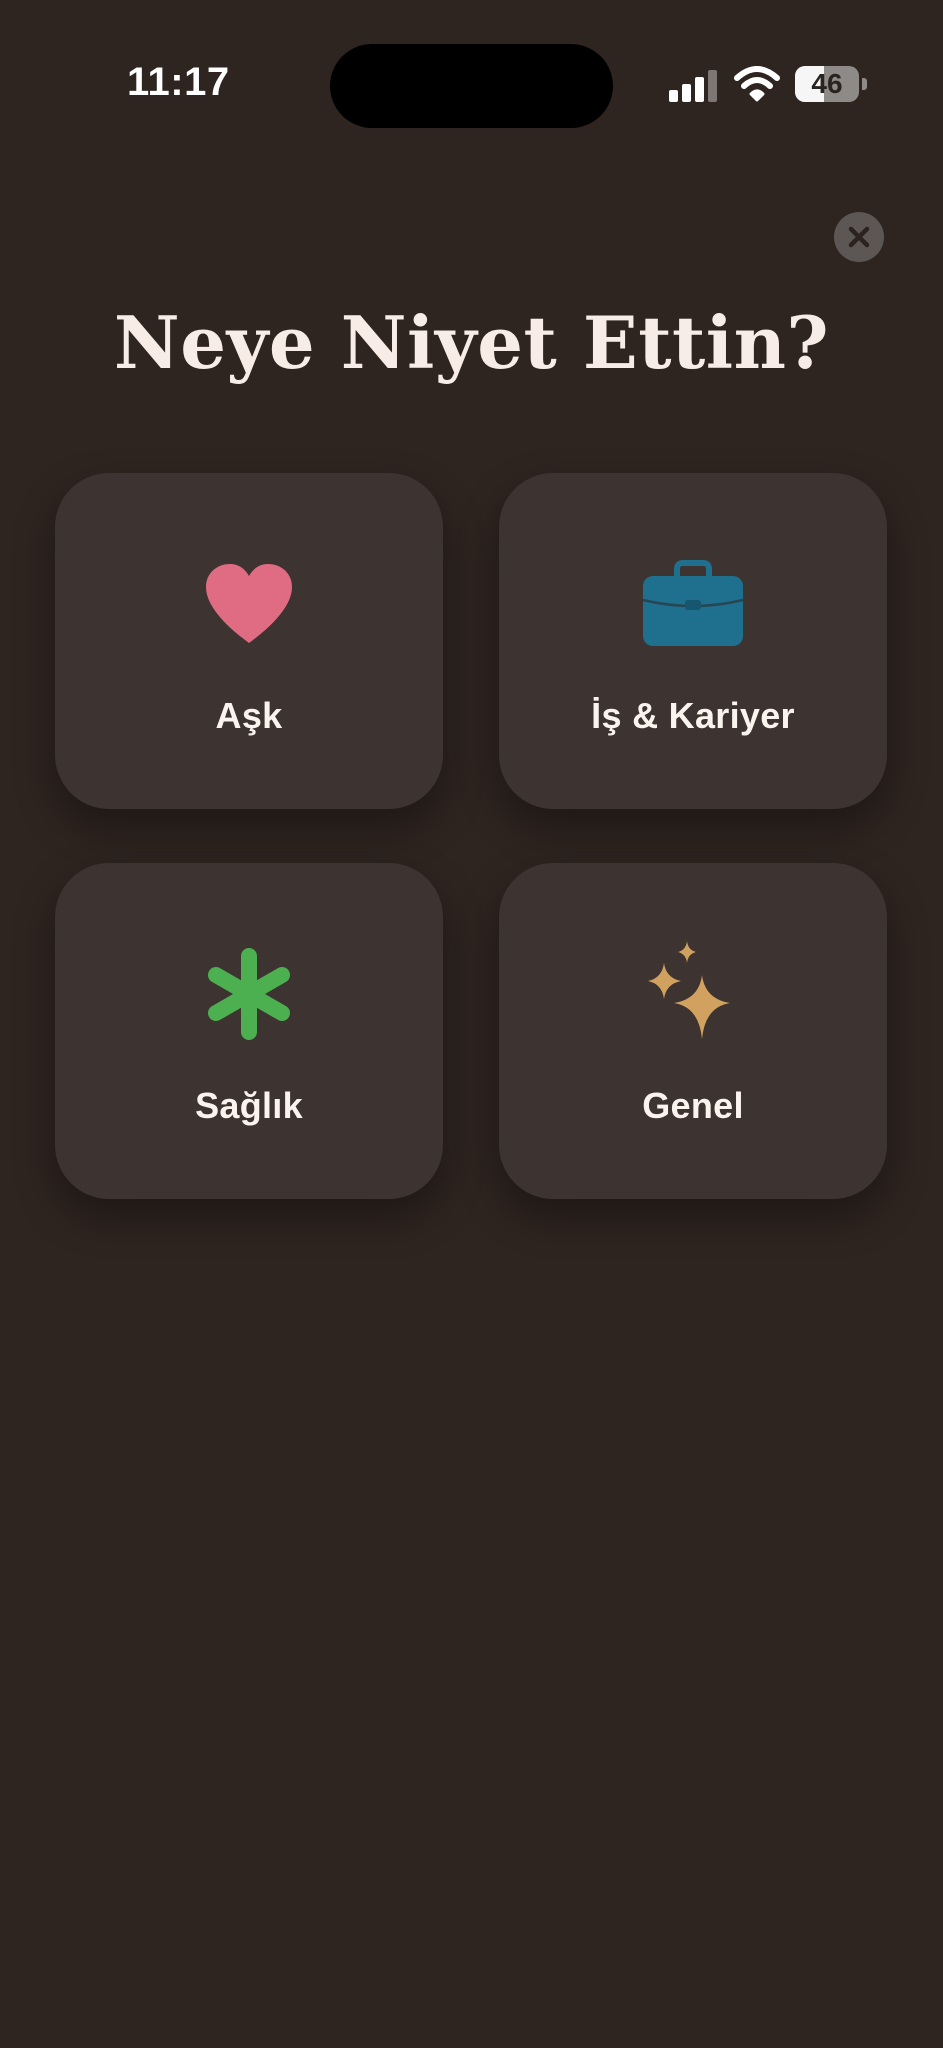 Image resolution: width=943 pixels, height=2048 pixels. I want to click on status-bar: 11:17 46, so click(471, 80).